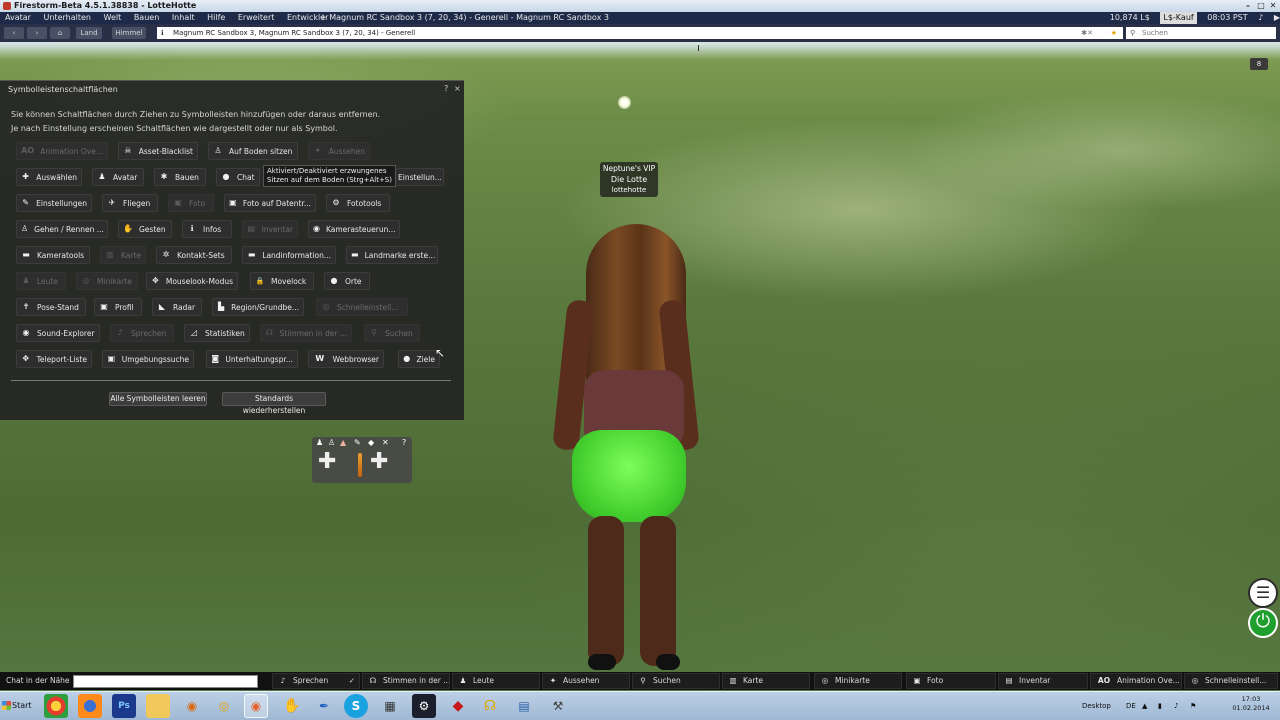 The image size is (1280, 720). I want to click on tb-appearance: ✦ Aussehen, so click(339, 151).